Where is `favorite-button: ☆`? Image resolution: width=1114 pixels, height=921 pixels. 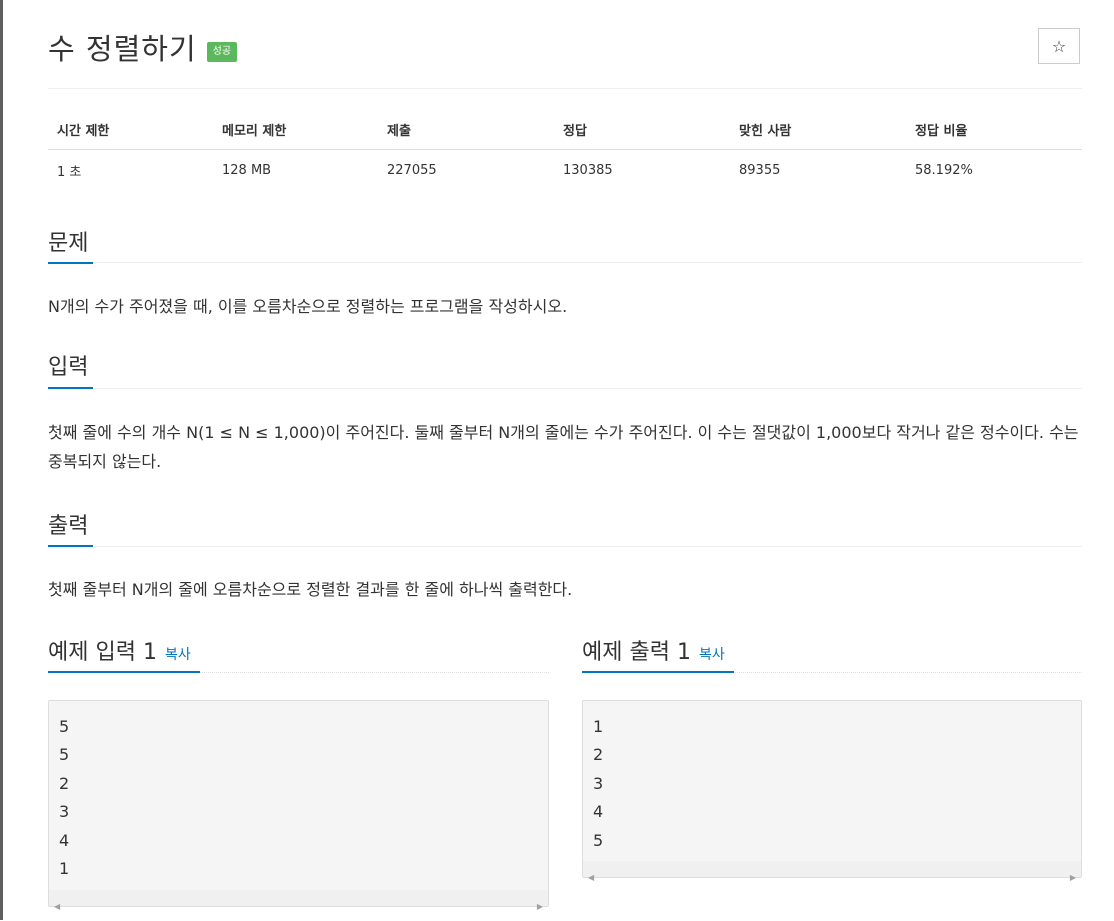
favorite-button: ☆ is located at coordinates (1059, 46).